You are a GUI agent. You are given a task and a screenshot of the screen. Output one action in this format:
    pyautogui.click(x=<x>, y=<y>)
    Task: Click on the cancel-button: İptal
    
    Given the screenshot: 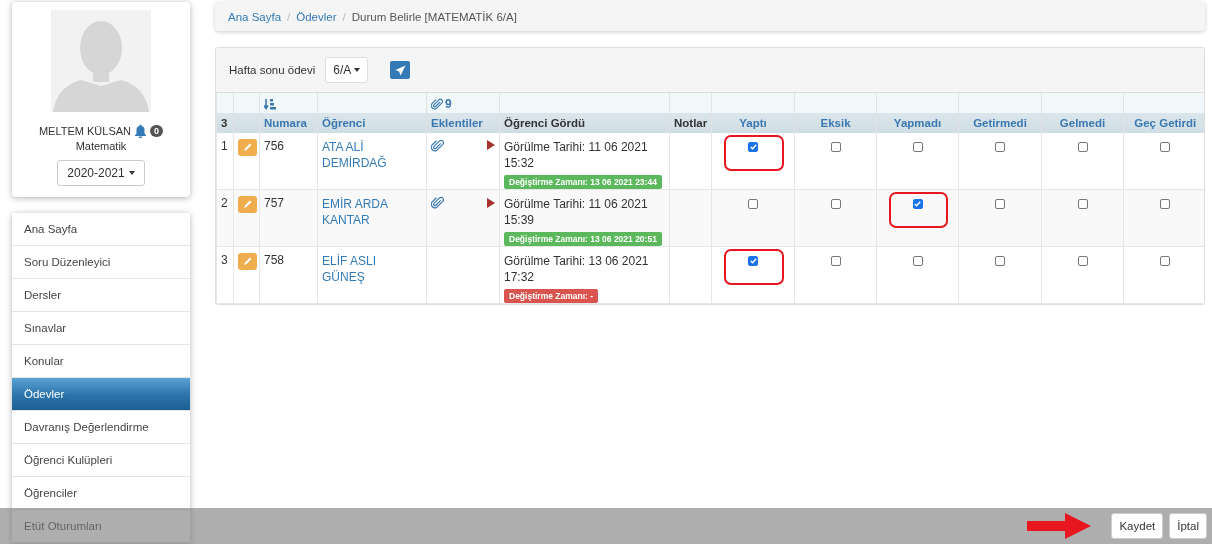 What is the action you would take?
    pyautogui.click(x=1188, y=526)
    